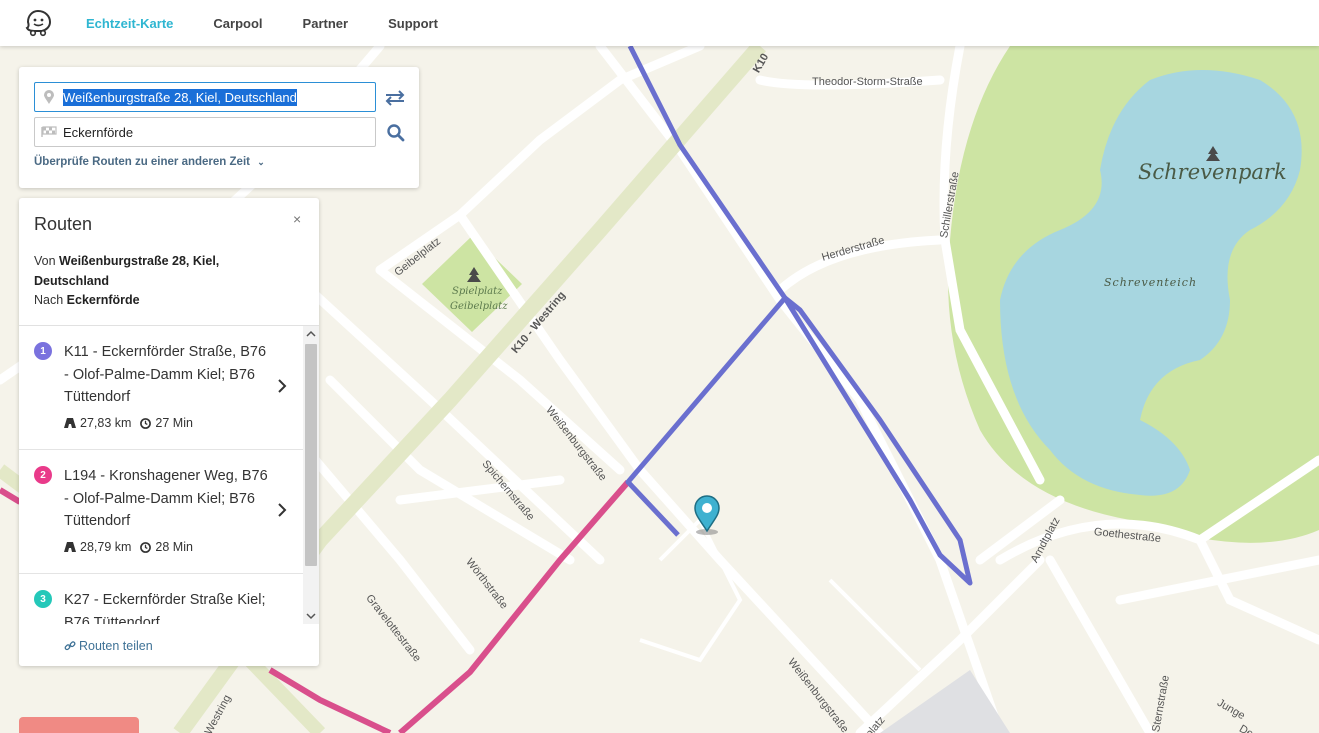 The height and width of the screenshot is (733, 1319). Describe the element at coordinates (49, 132) in the screenshot. I see `checkered-flag-icon` at that location.